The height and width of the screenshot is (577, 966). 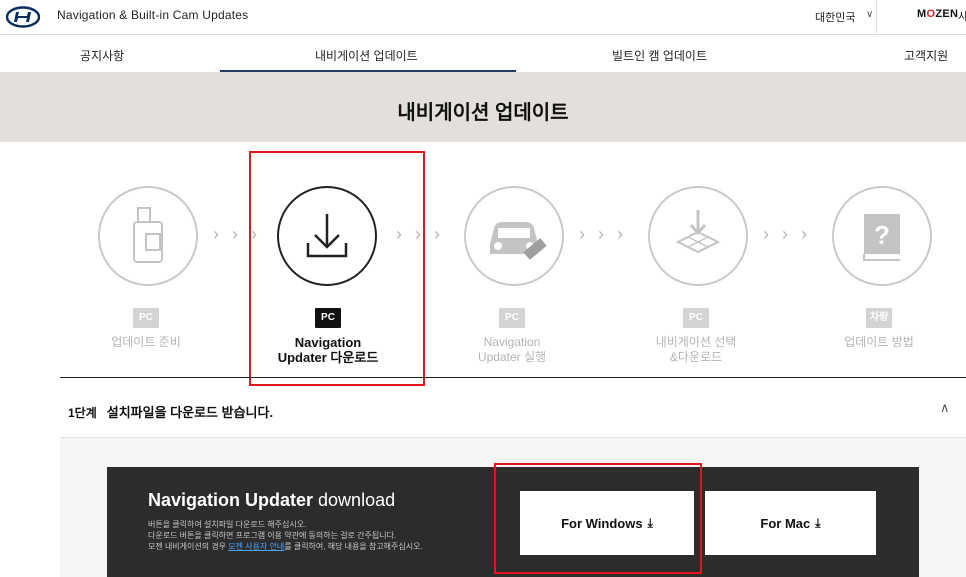 What do you see at coordinates (512, 318) in the screenshot?
I see `step-3-badge: PC` at bounding box center [512, 318].